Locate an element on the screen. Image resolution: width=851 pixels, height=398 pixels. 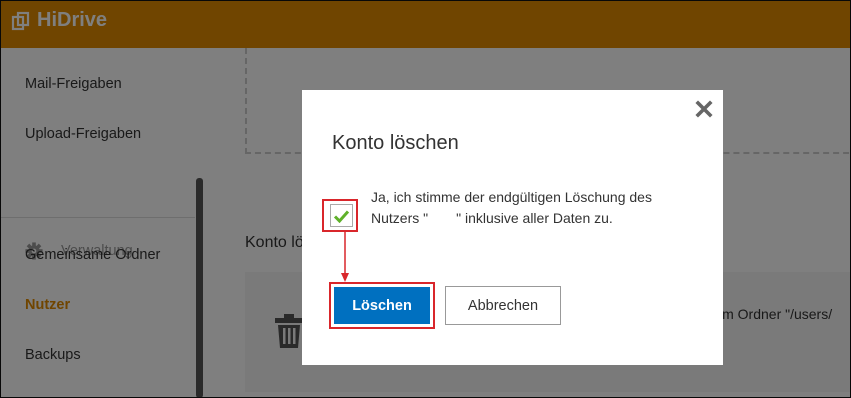
close-icon is located at coordinates (704, 109).